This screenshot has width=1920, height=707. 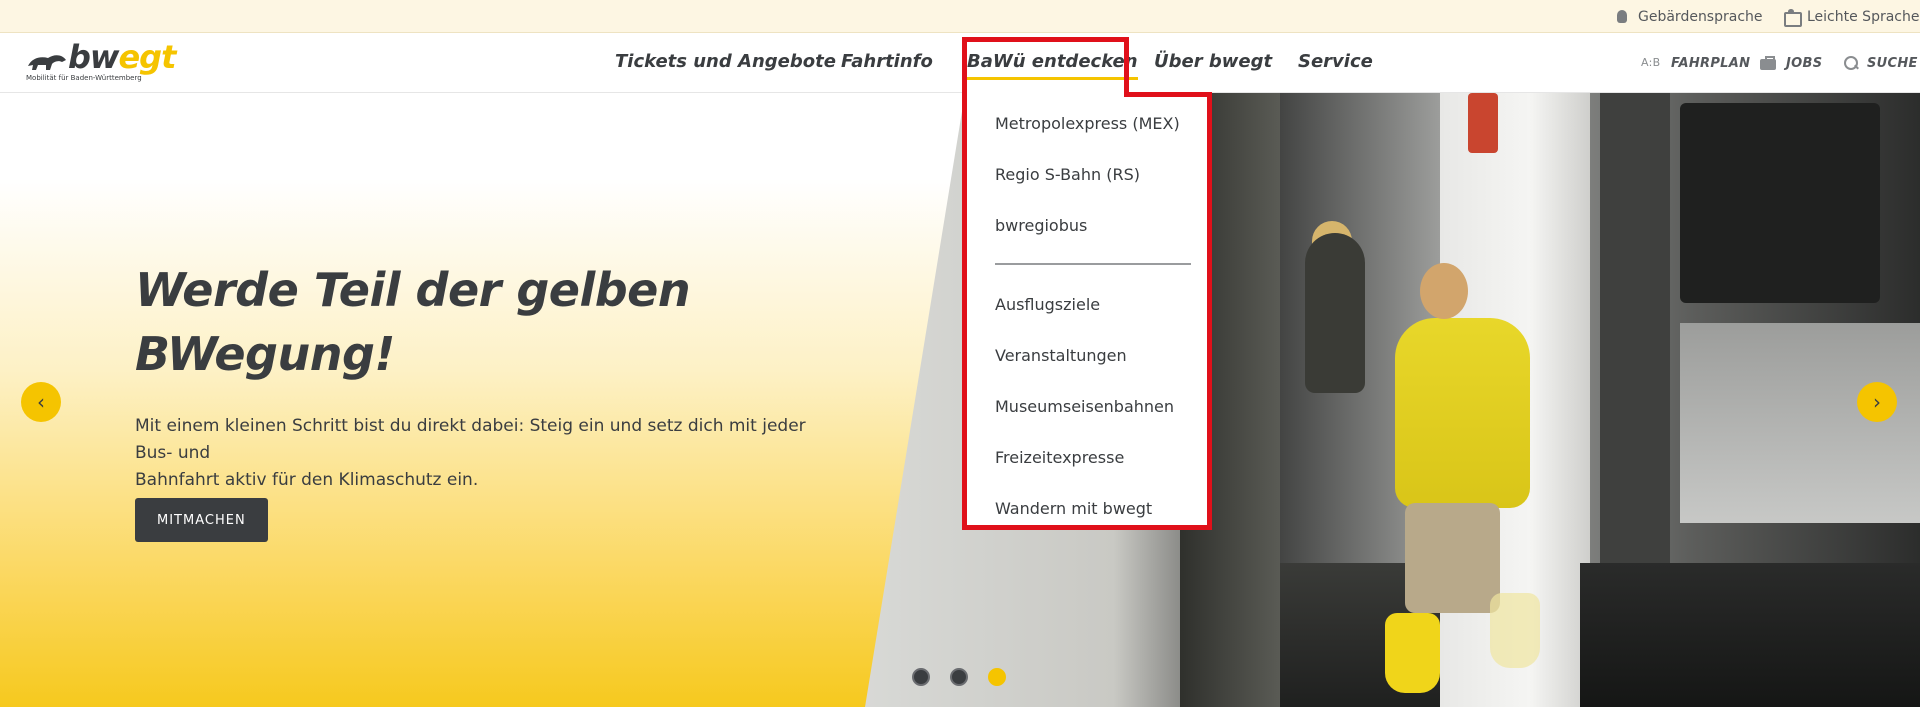 What do you see at coordinates (1863, 16) in the screenshot?
I see `easy-language-label: Leichte Sprache` at bounding box center [1863, 16].